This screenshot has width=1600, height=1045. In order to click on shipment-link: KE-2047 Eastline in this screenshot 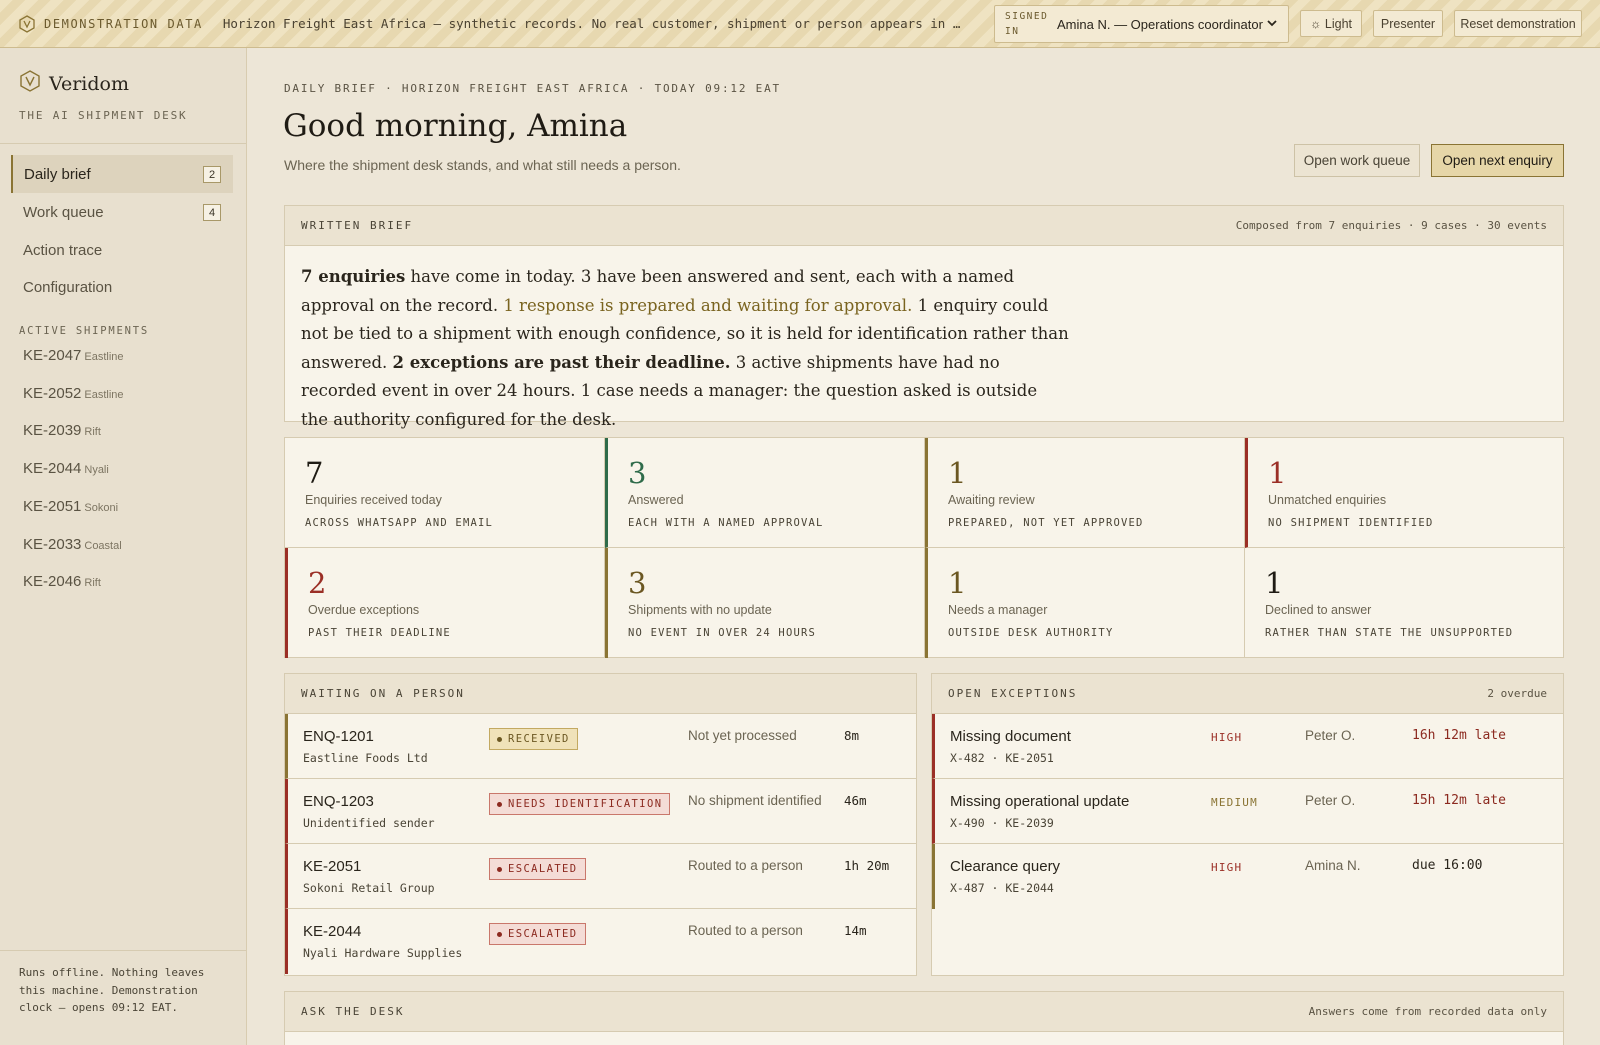, I will do `click(73, 355)`.